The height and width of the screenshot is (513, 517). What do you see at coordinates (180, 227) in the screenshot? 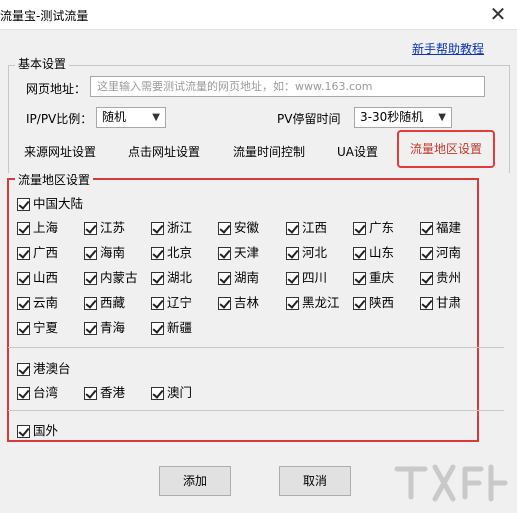
I see `checkbox-label: 浙江` at bounding box center [180, 227].